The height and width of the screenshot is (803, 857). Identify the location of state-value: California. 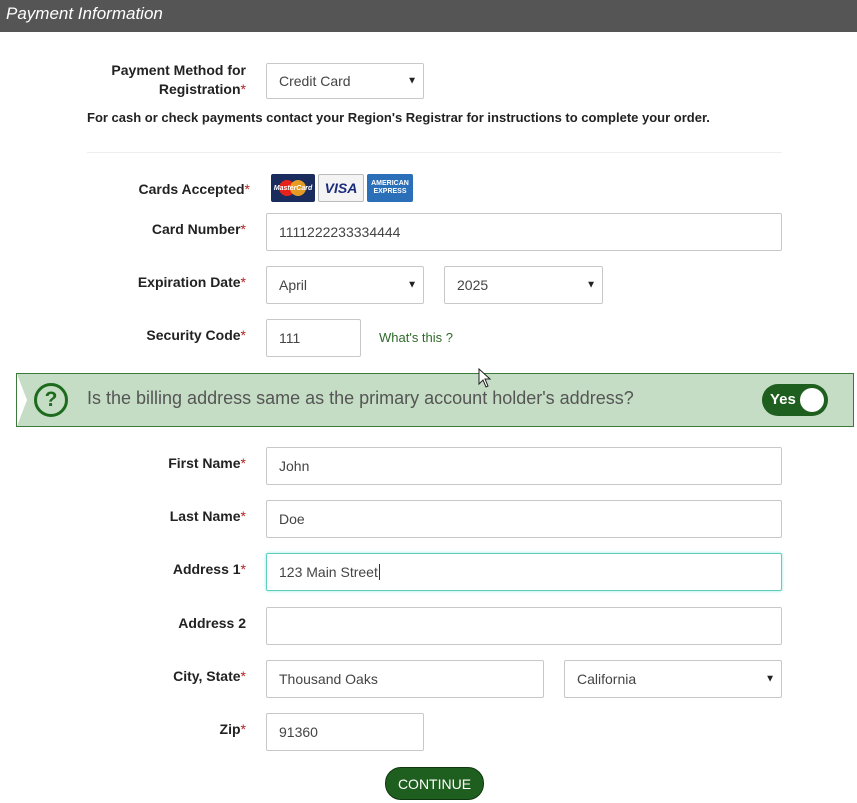
(607, 679).